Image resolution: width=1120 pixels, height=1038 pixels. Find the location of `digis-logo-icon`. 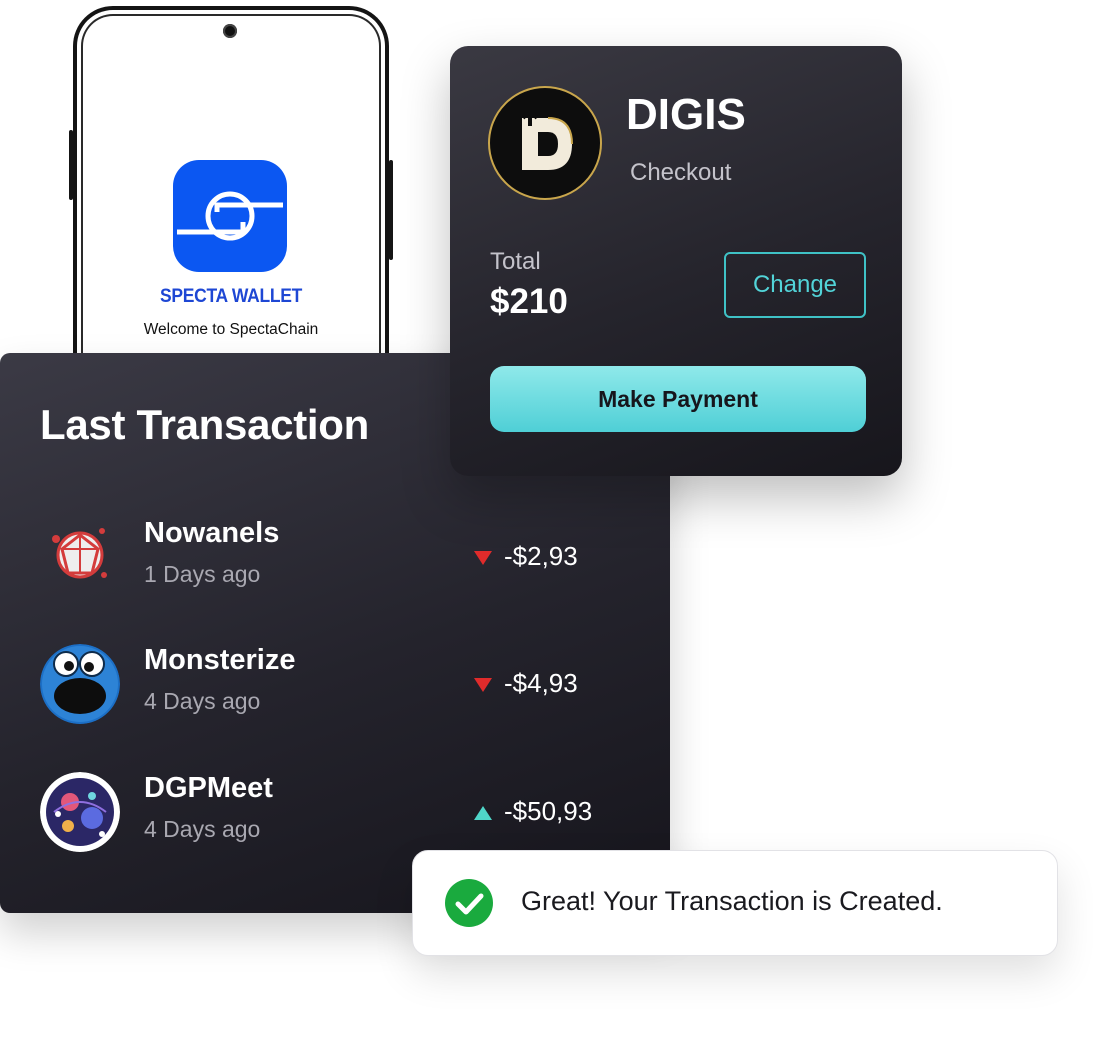

digis-logo-icon is located at coordinates (545, 143).